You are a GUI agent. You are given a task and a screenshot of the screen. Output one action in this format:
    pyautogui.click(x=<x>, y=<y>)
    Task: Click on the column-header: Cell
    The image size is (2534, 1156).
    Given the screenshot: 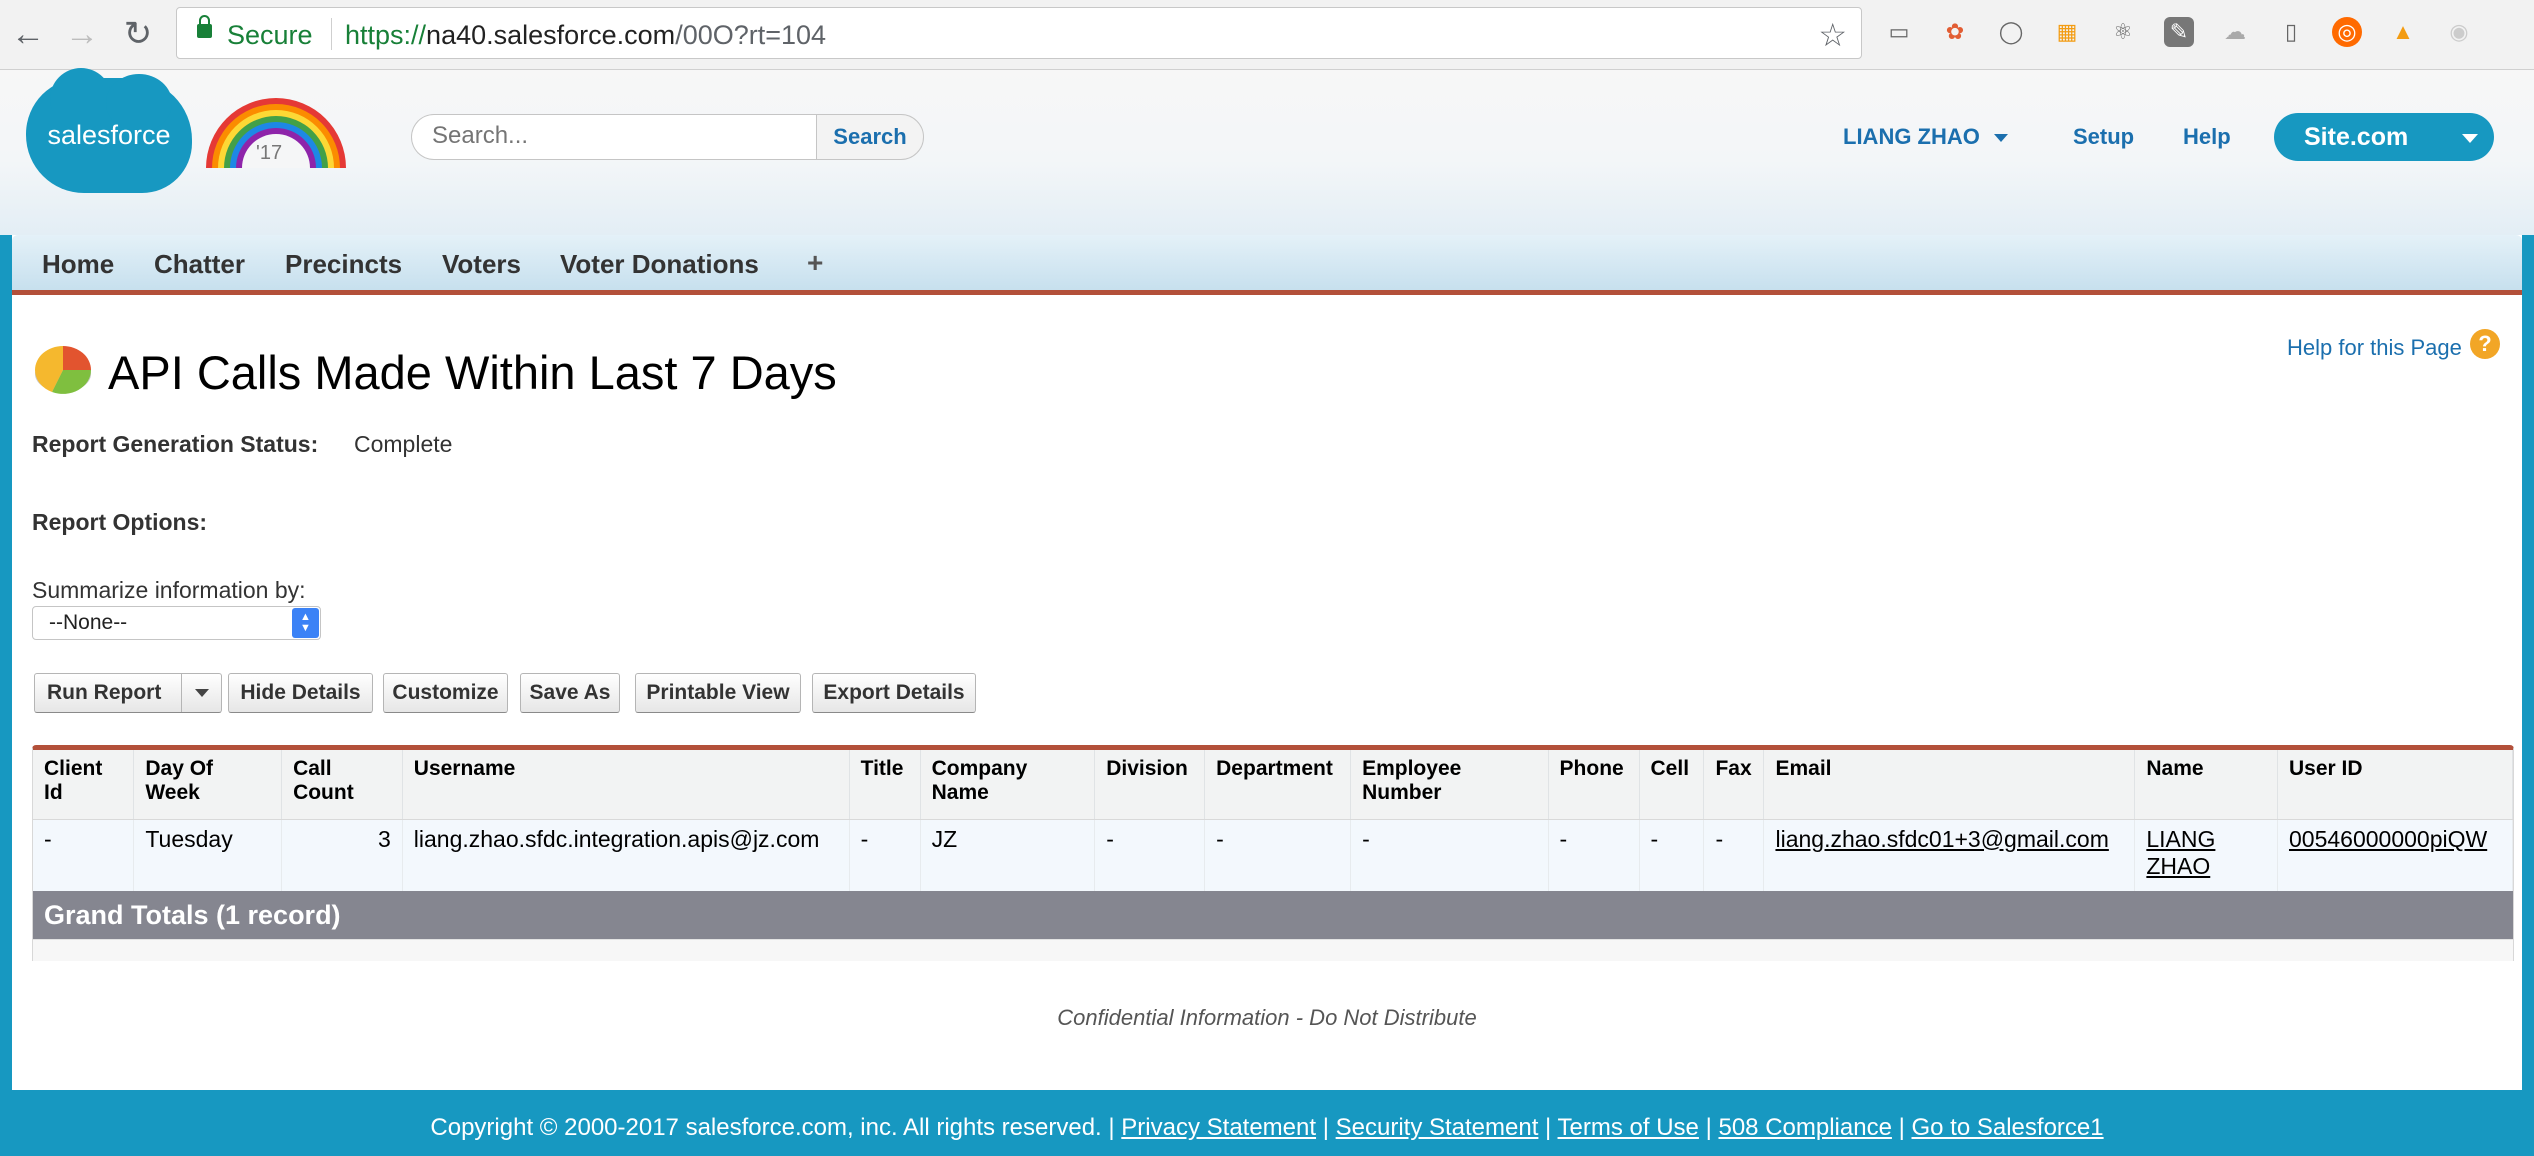 What is the action you would take?
    pyautogui.click(x=1672, y=785)
    